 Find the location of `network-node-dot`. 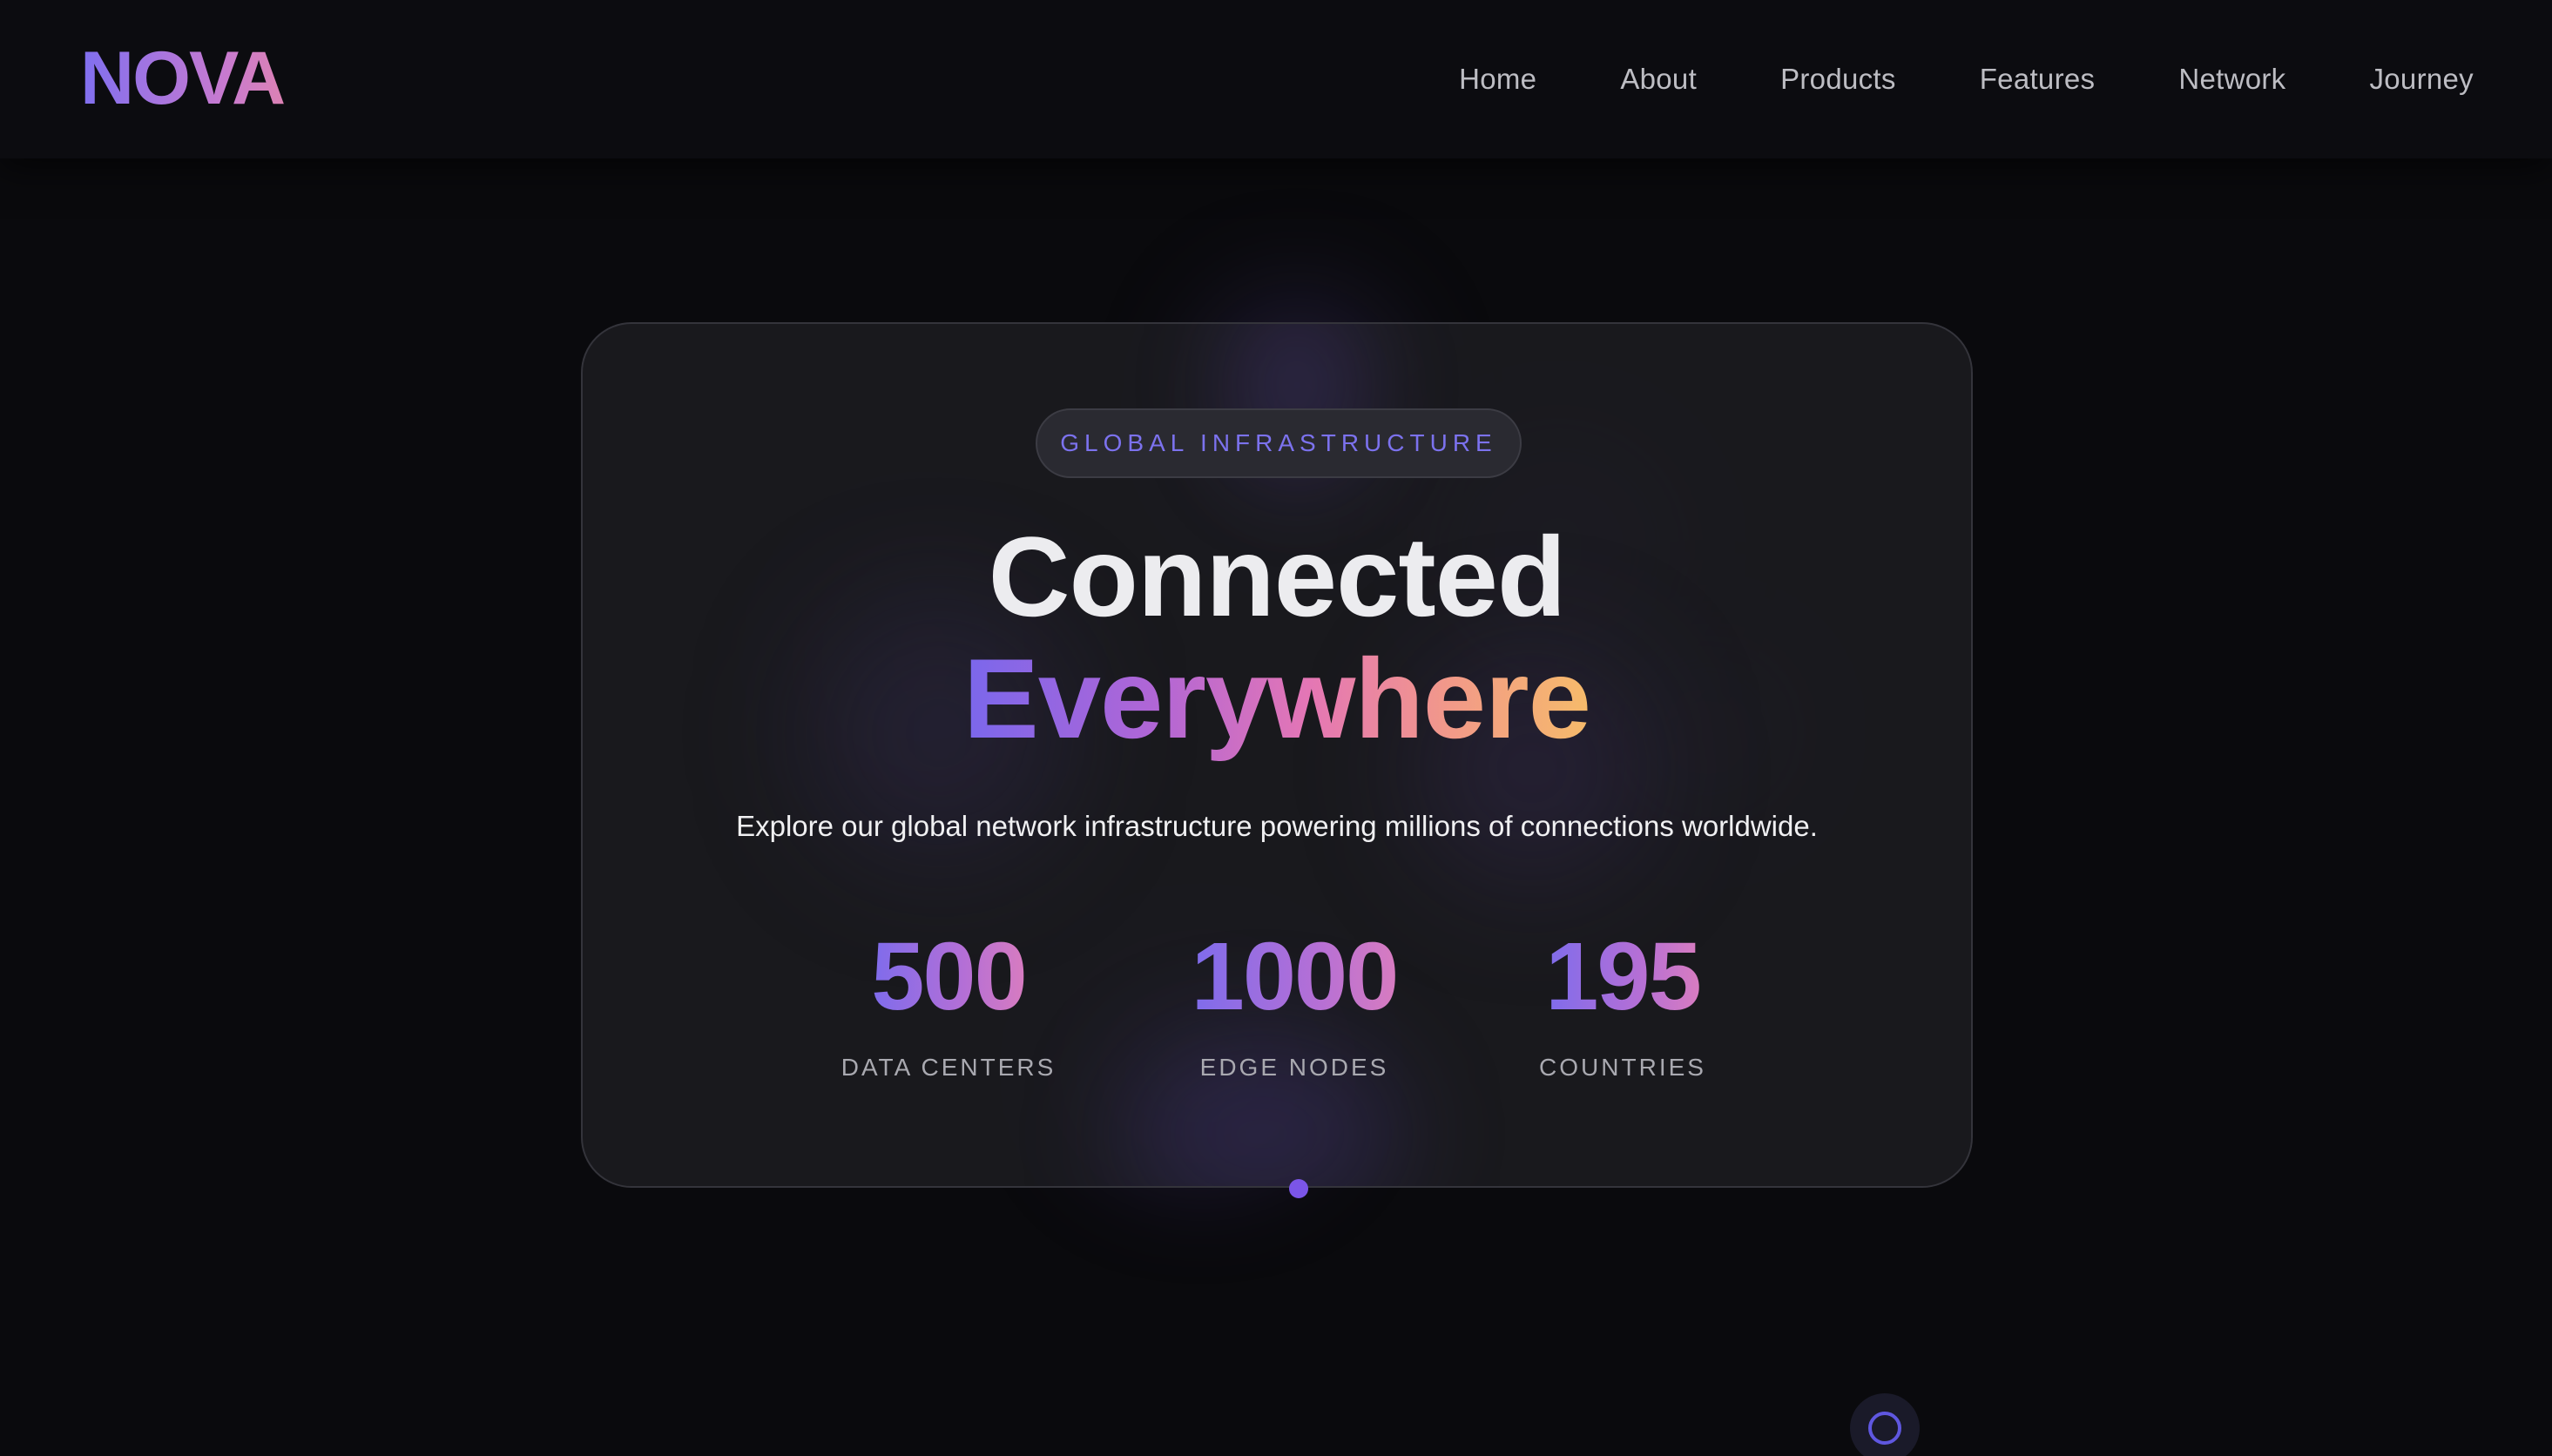

network-node-dot is located at coordinates (1298, 1188).